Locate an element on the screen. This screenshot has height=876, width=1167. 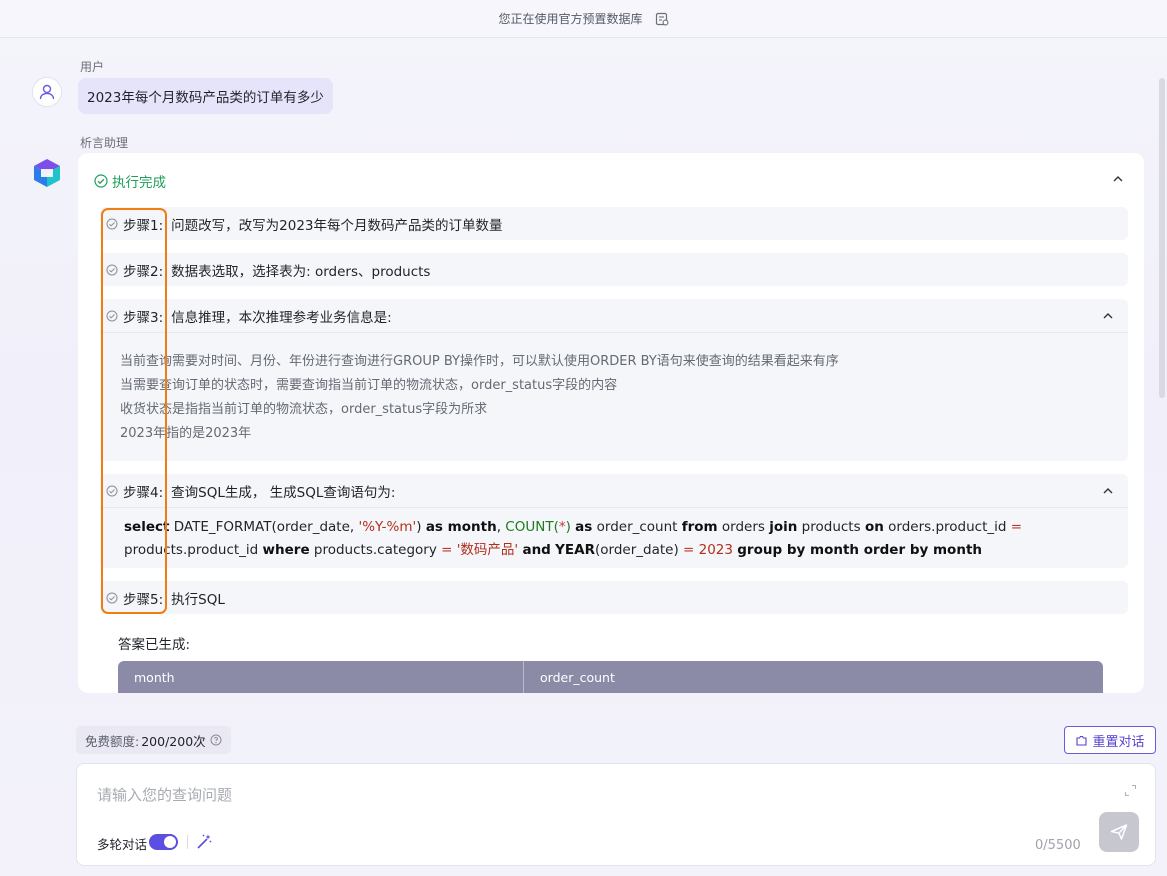
toolbar-divider is located at coordinates (187, 842).